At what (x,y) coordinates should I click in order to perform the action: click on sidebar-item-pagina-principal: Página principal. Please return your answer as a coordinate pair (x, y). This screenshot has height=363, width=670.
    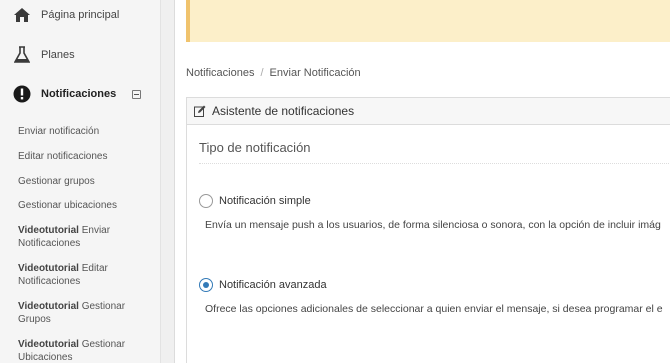
    Looking at the image, I should click on (80, 17).